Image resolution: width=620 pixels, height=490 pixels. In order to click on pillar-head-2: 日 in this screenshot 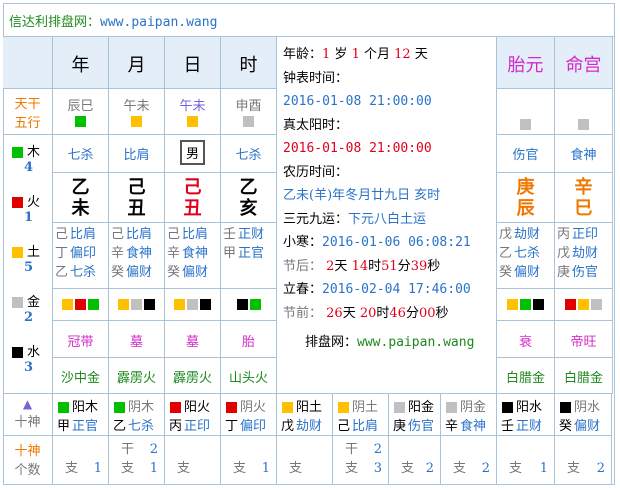, I will do `click(193, 63)`.